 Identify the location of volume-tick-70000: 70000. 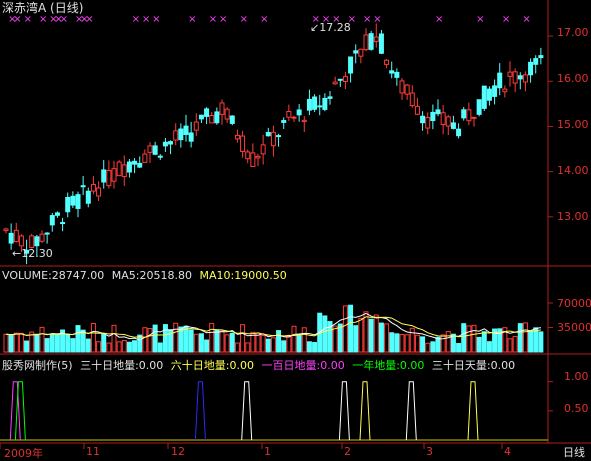
(574, 303).